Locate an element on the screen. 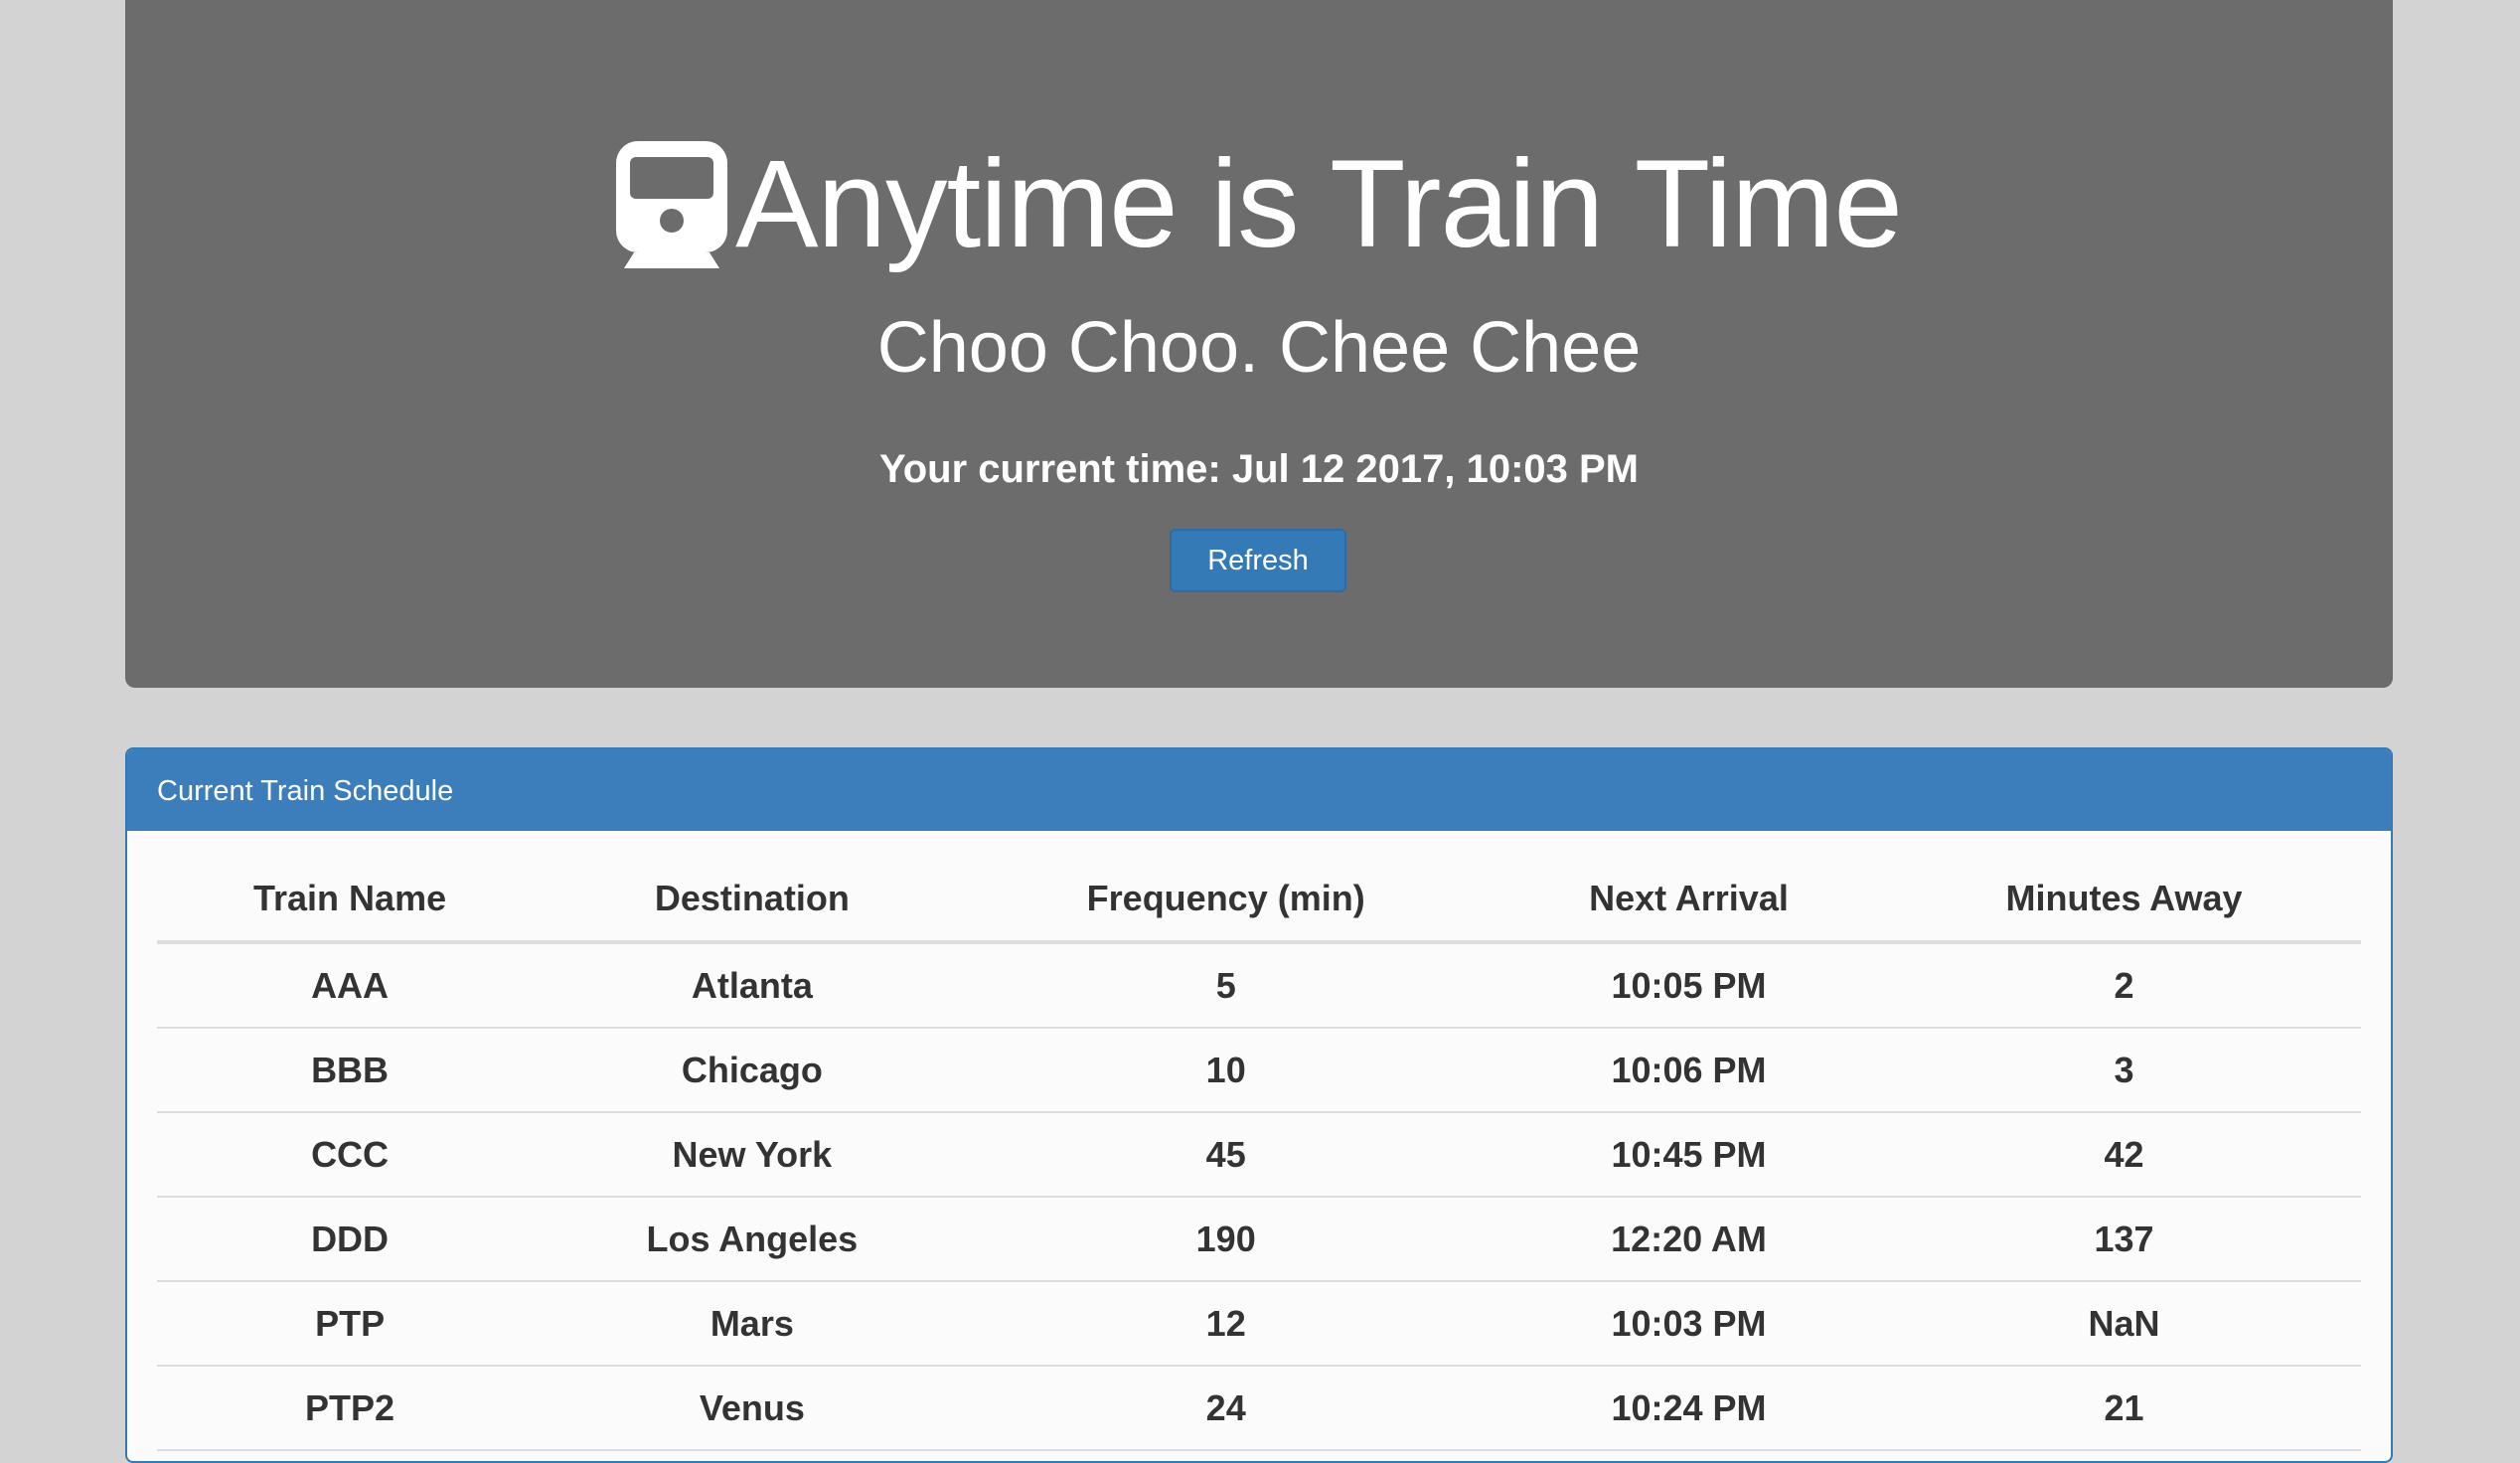  table-row: PTP2 Venus 24 10:24 PM 21 is located at coordinates (1259, 1408).